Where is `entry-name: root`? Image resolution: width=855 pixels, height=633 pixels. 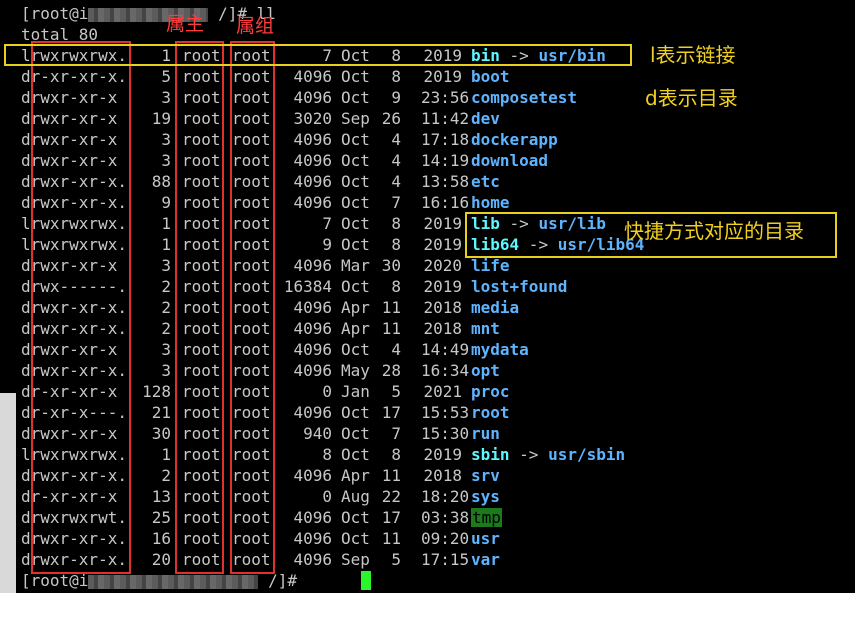
entry-name: root is located at coordinates (490, 412).